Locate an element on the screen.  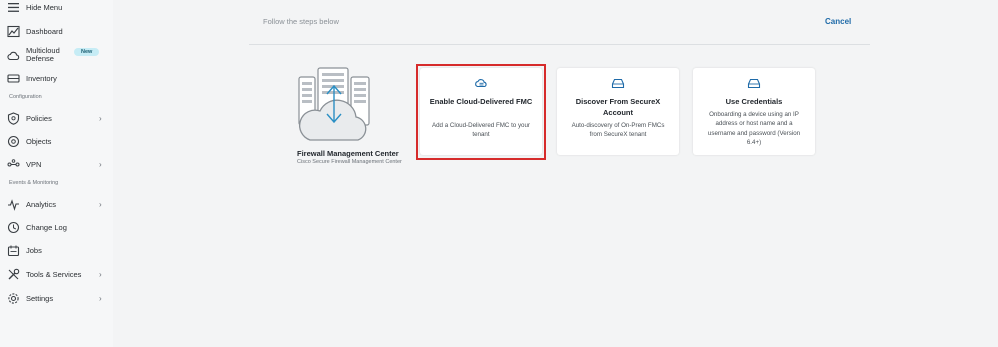
sidebar-item-objects: Objects is located at coordinates (56, 141).